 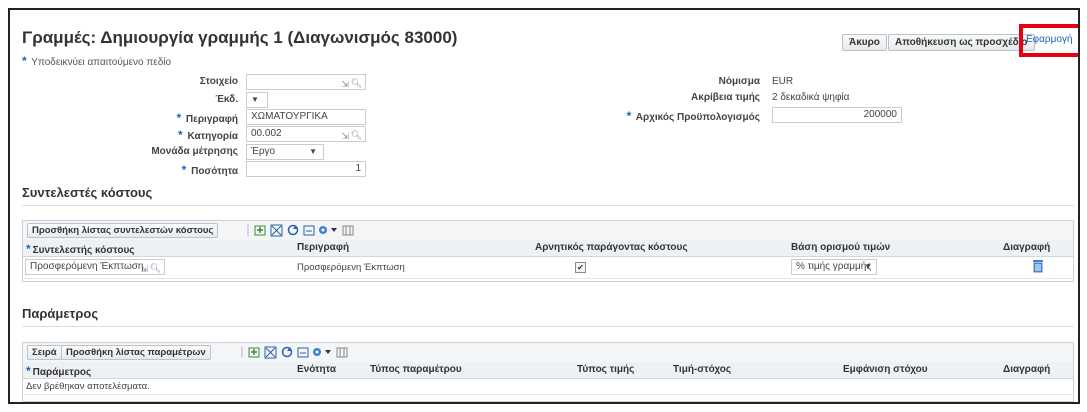 What do you see at coordinates (306, 117) in the screenshot?
I see `description-input: ΧΩΜΑΤΟΥΡΓΙΚΑ` at bounding box center [306, 117].